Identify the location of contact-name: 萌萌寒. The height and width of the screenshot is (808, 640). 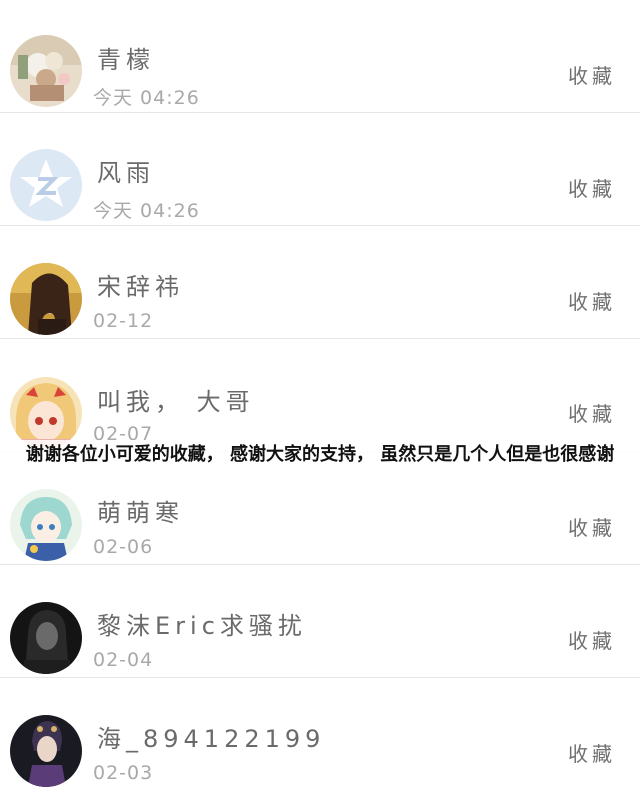
(140, 513).